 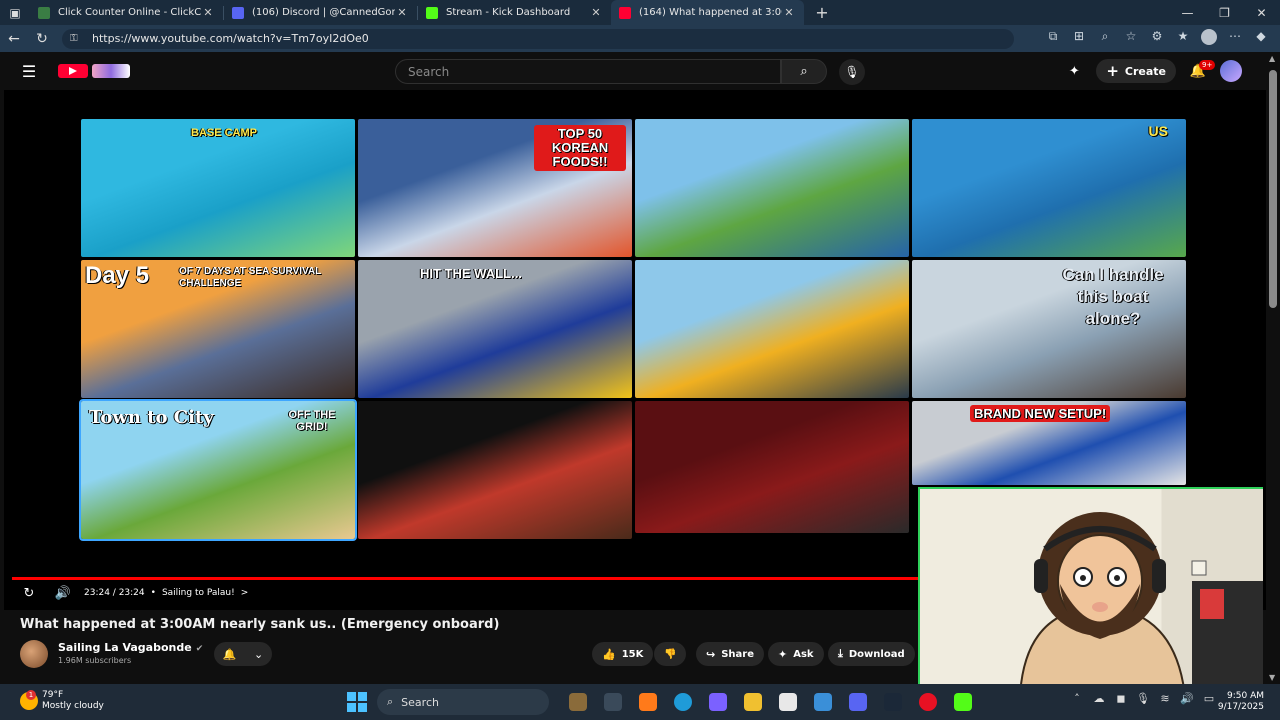 What do you see at coordinates (822, 12) in the screenshot?
I see `new-tab-icon: +` at bounding box center [822, 12].